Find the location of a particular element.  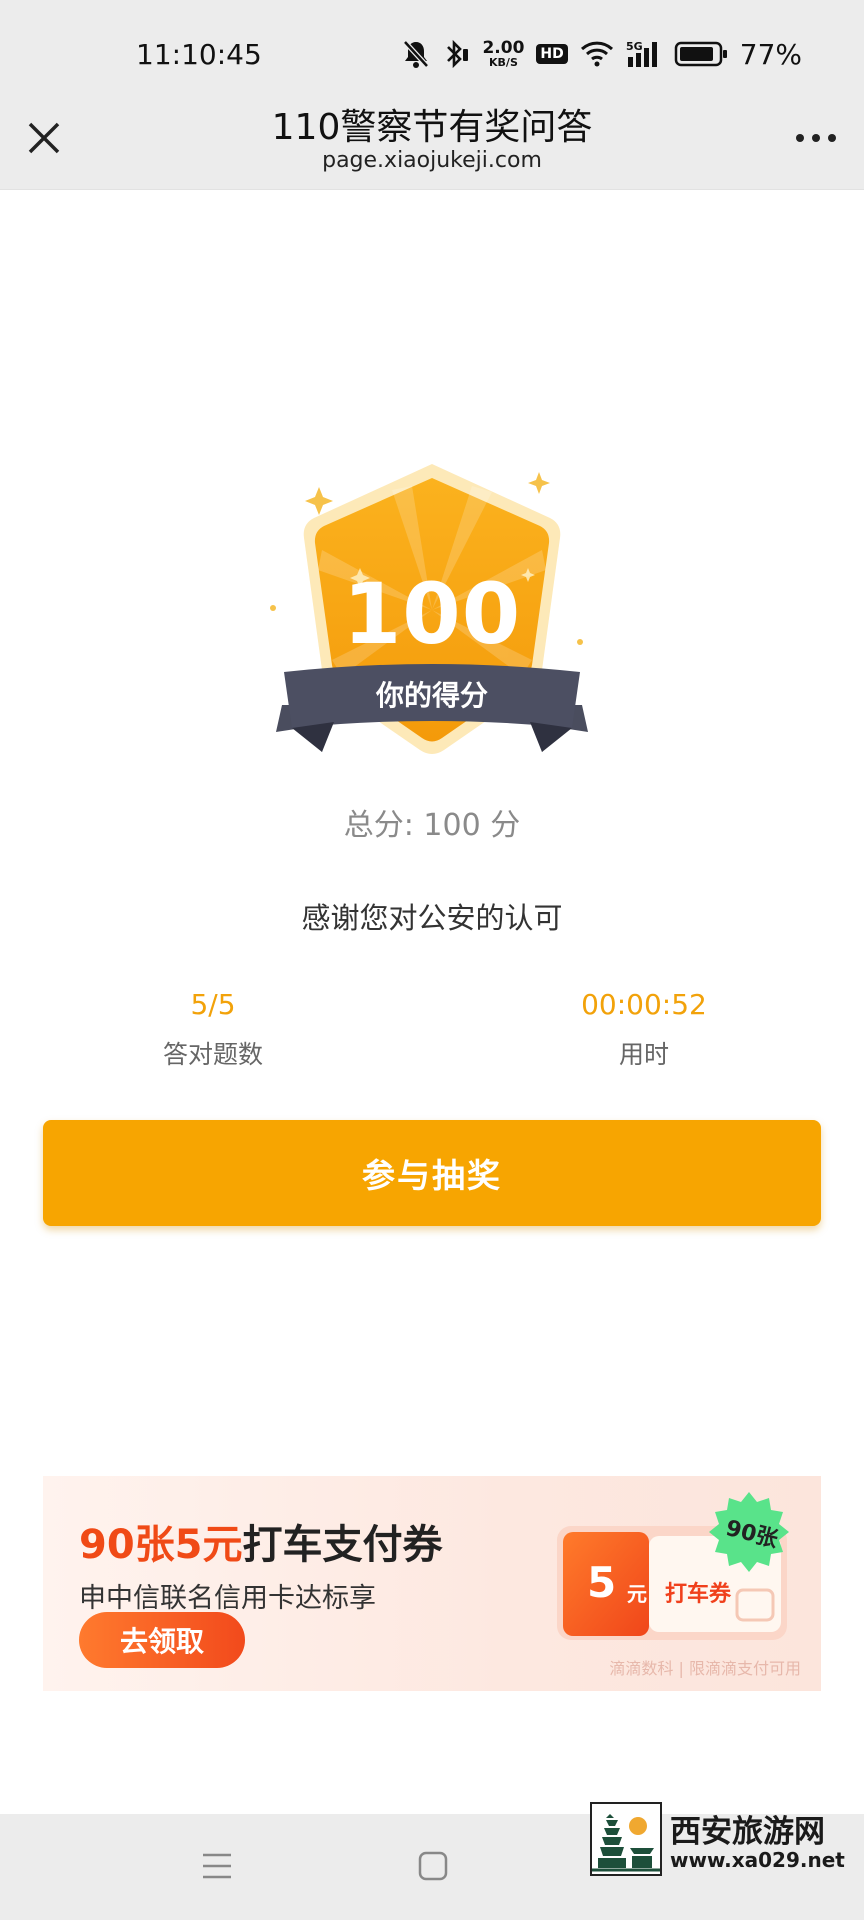

page-domain: page.xiaojukeji.com is located at coordinates (432, 160).